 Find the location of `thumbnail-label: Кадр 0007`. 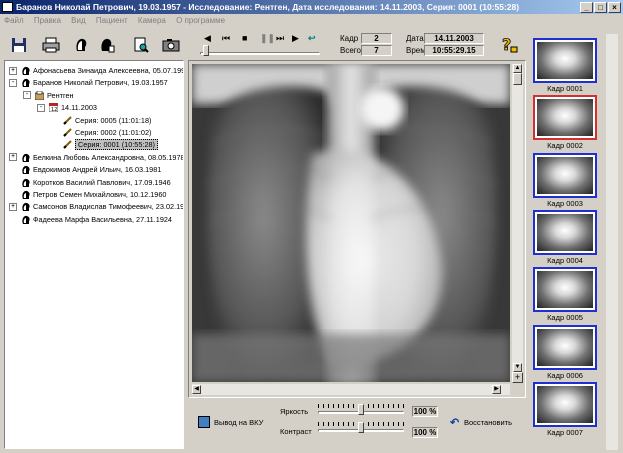

thumbnail-label: Кадр 0007 is located at coordinates (565, 432).